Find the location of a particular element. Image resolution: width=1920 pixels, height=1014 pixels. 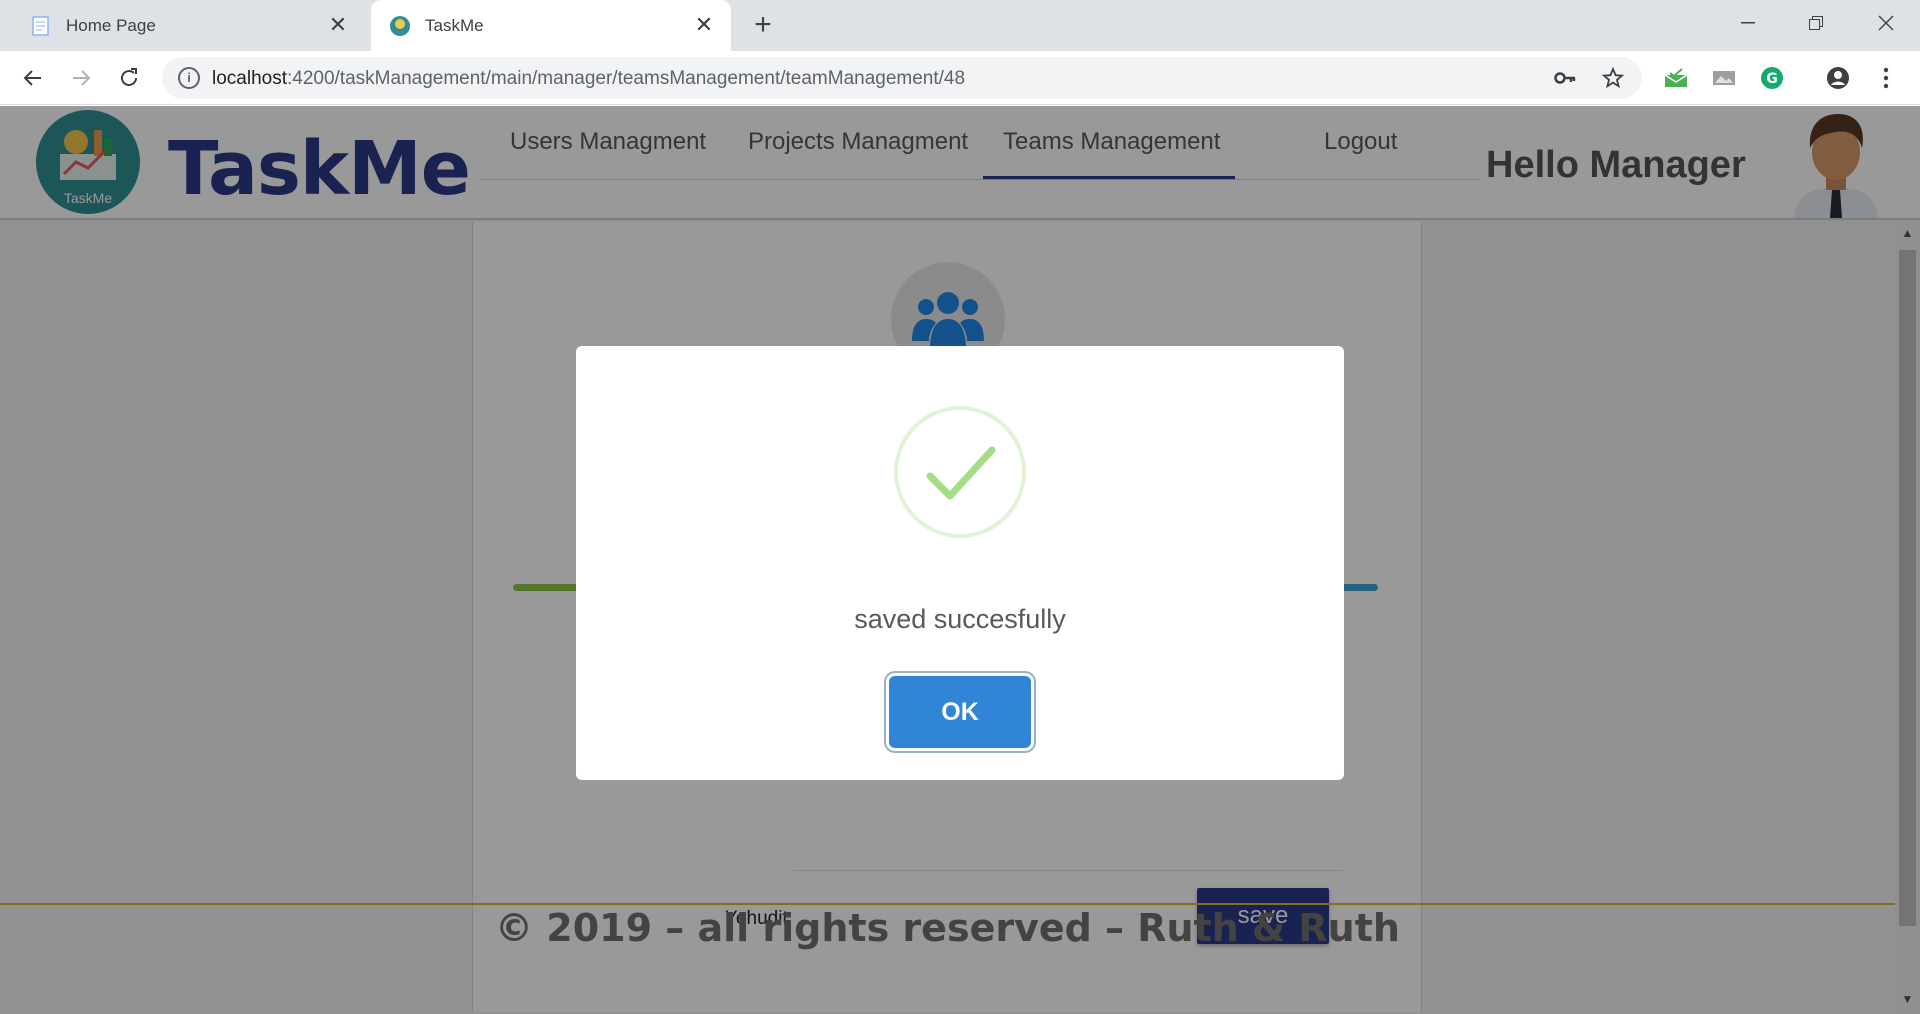

menu-dots-icon is located at coordinates (1886, 78).